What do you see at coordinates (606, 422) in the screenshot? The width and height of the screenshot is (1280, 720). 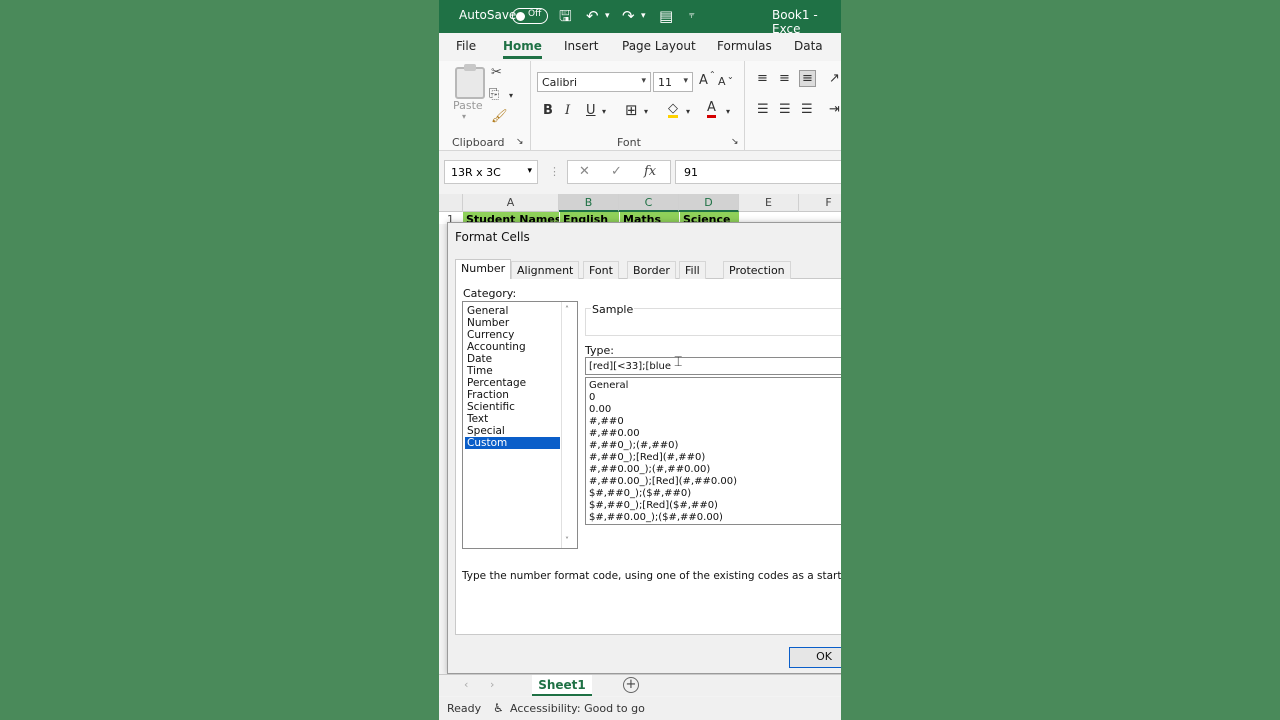 I see `type-item: #,##0` at bounding box center [606, 422].